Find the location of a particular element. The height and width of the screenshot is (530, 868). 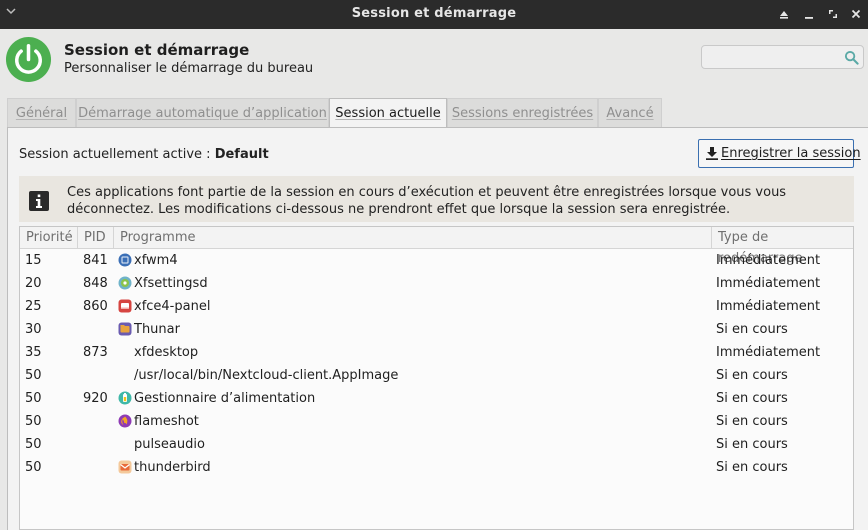

cell-pid: 920 is located at coordinates (95, 398).